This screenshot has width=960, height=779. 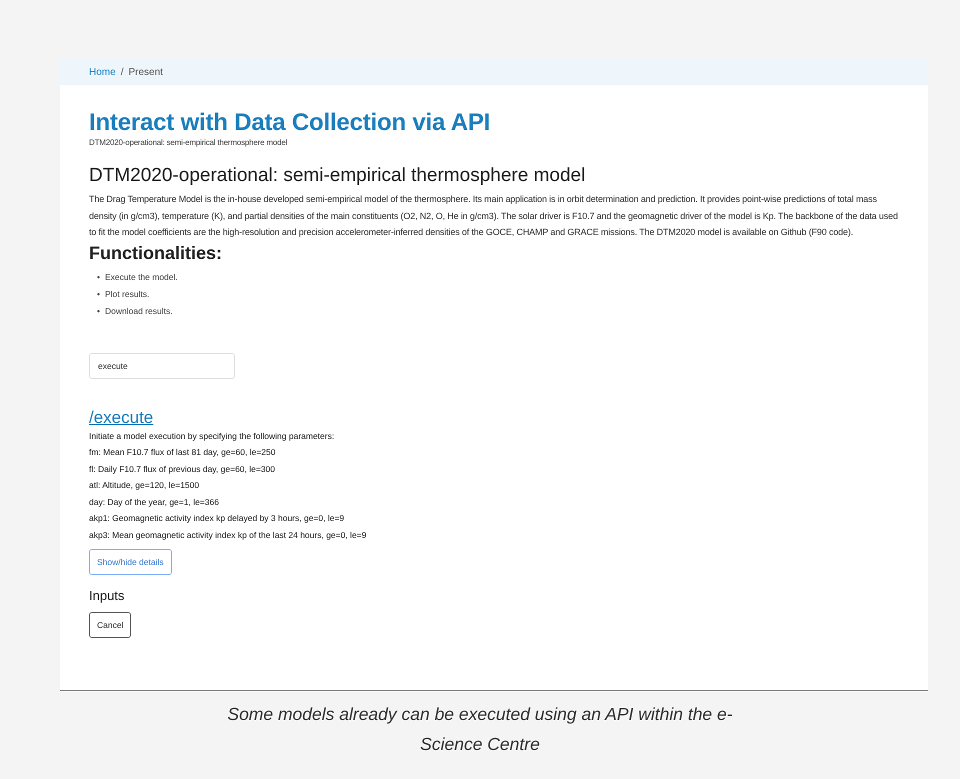 I want to click on endpoint-field: execute, so click(x=162, y=365).